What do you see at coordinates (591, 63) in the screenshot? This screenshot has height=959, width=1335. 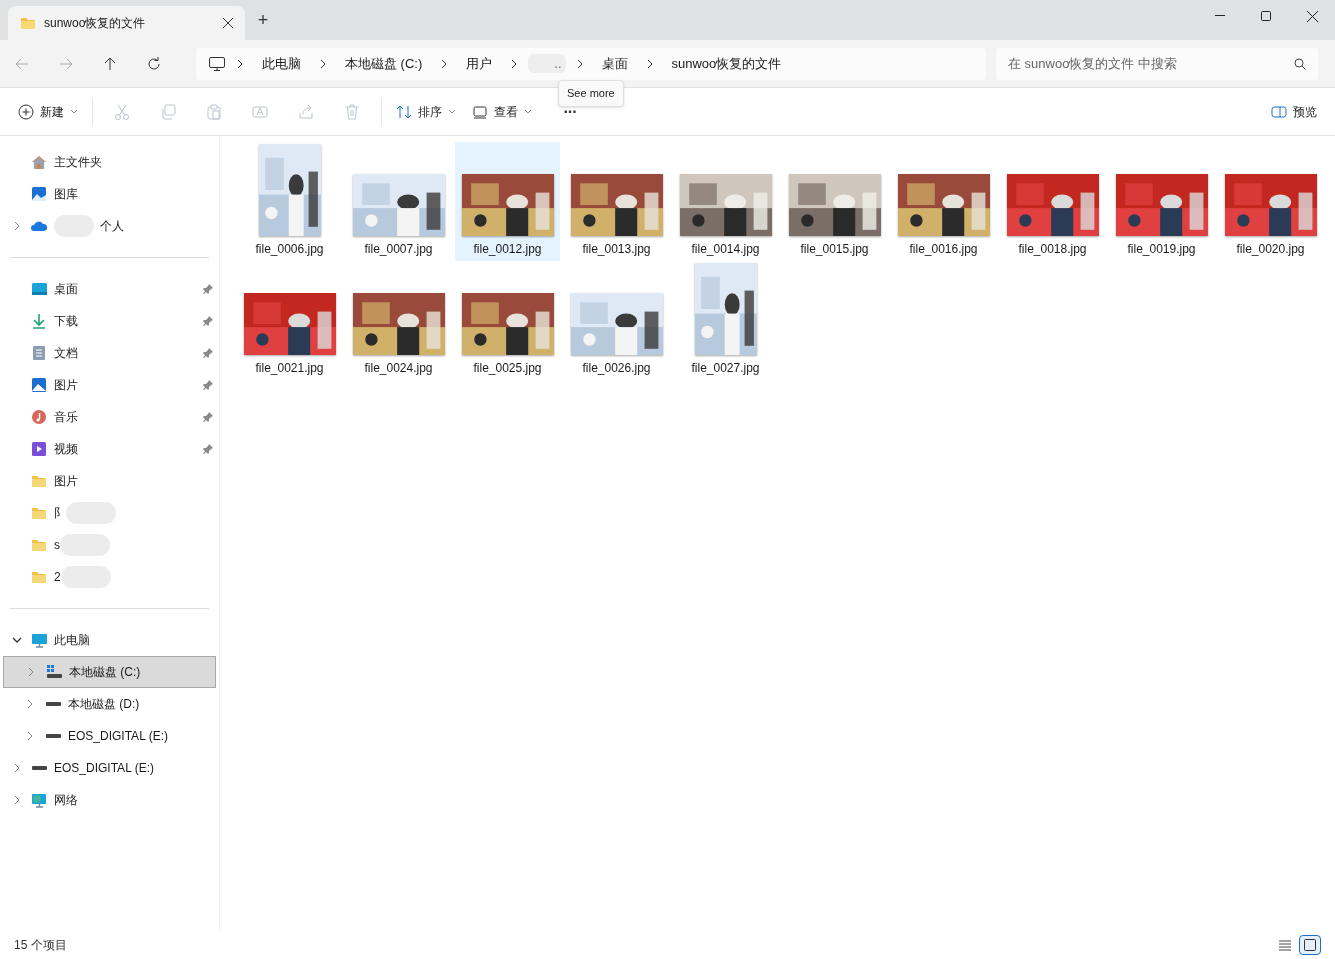 I see `address-bar: 此电脑 本地磁盘 (C:) 用户 .. 桌面 sunwoo恢复的文件` at bounding box center [591, 63].